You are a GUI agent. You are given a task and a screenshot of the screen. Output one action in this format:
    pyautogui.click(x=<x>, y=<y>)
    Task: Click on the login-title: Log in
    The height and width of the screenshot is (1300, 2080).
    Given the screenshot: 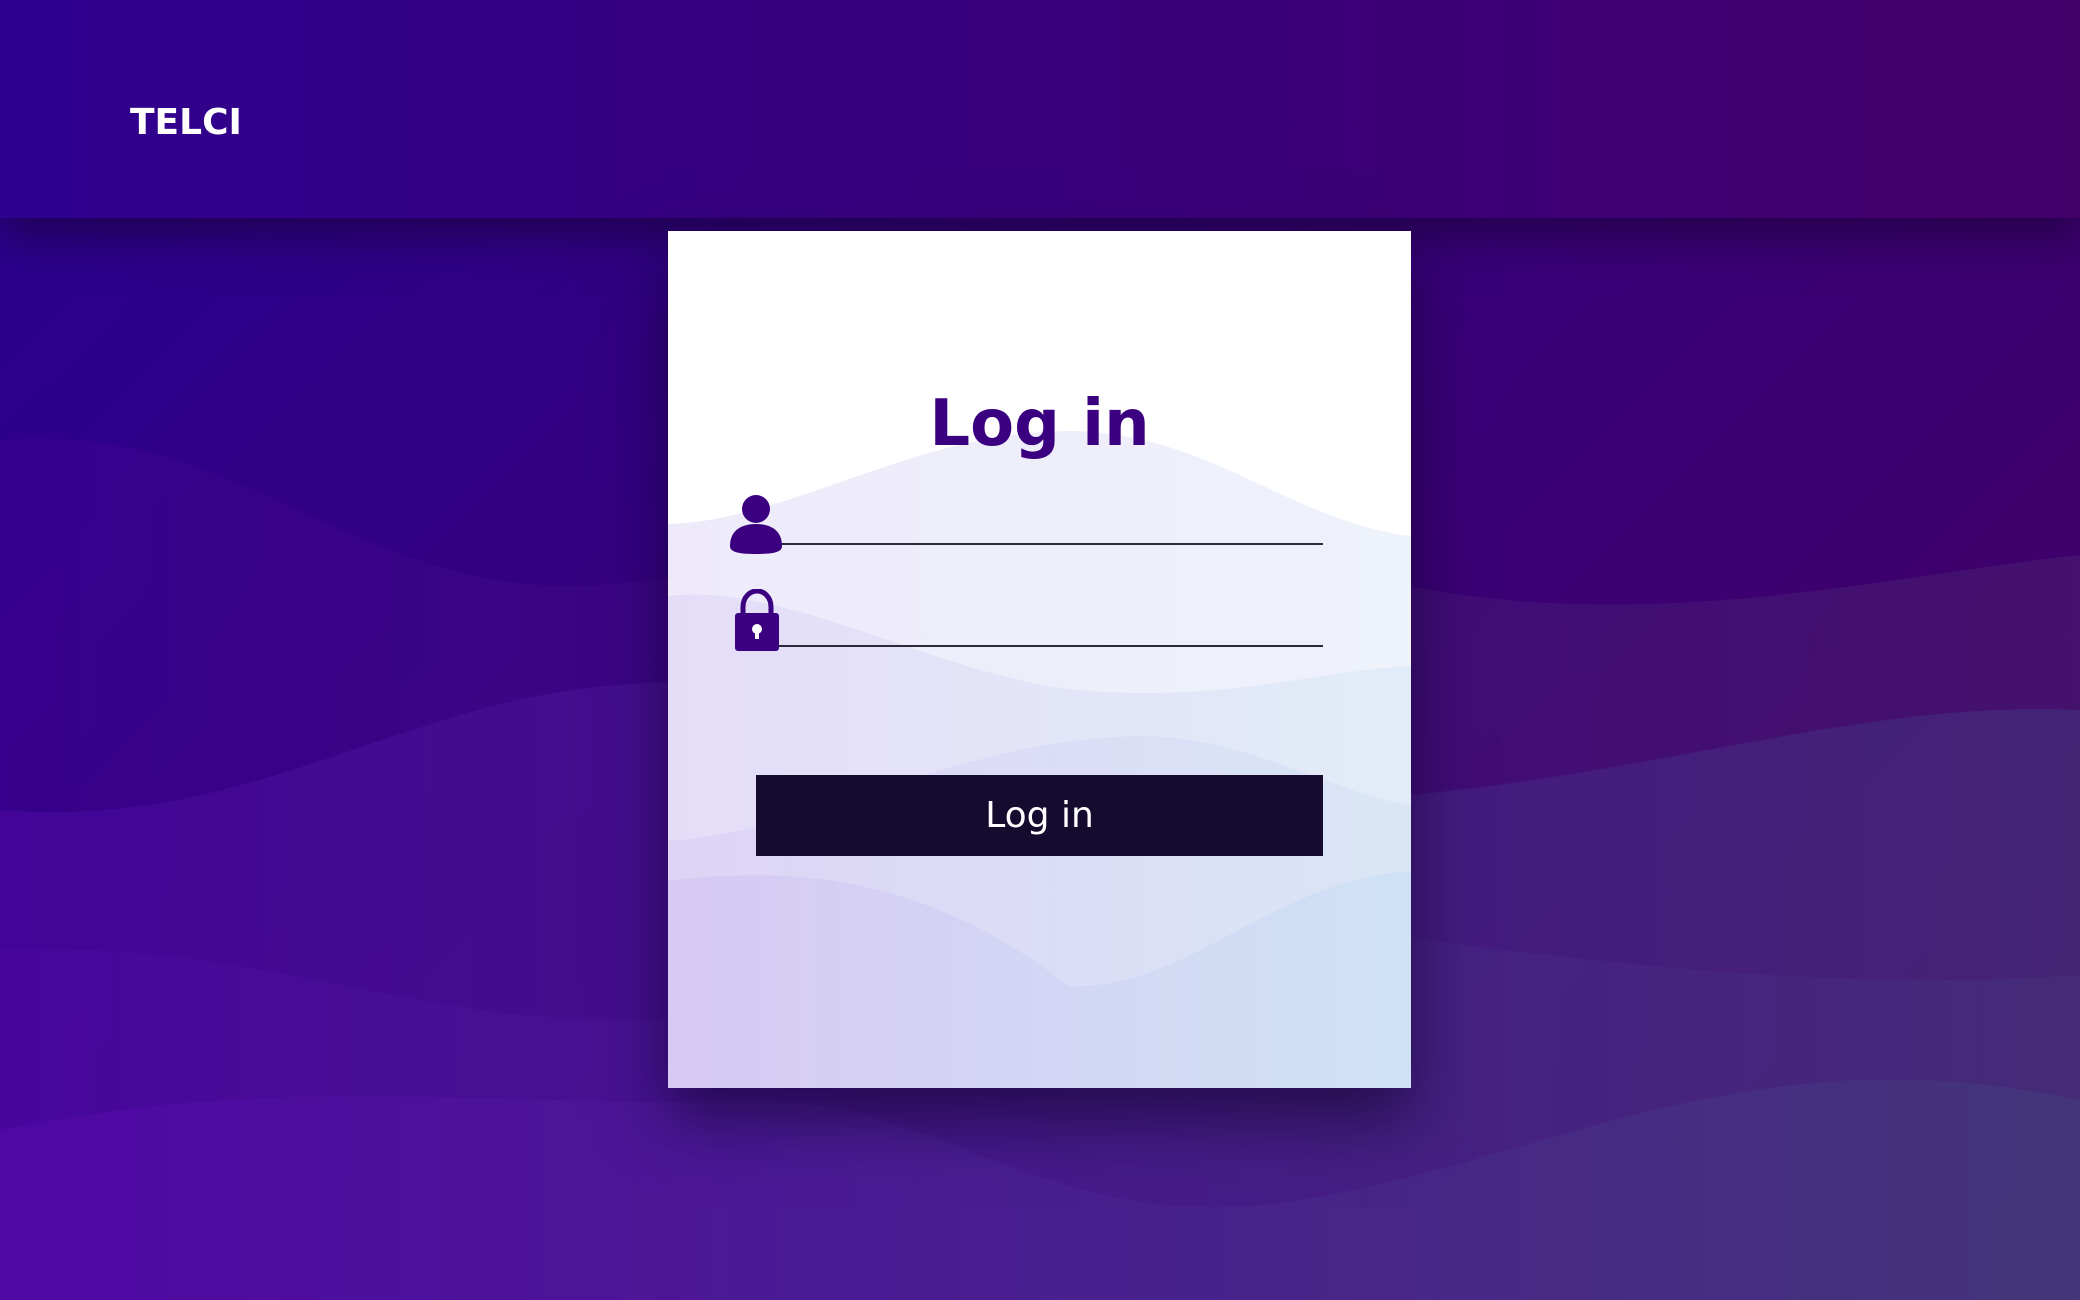 What is the action you would take?
    pyautogui.click(x=1039, y=423)
    